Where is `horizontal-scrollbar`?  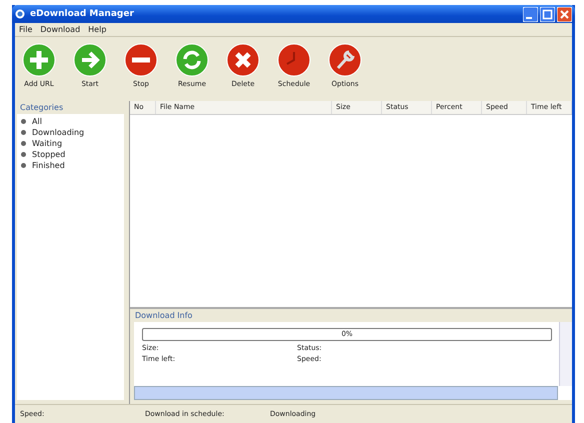 horizontal-scrollbar is located at coordinates (346, 393).